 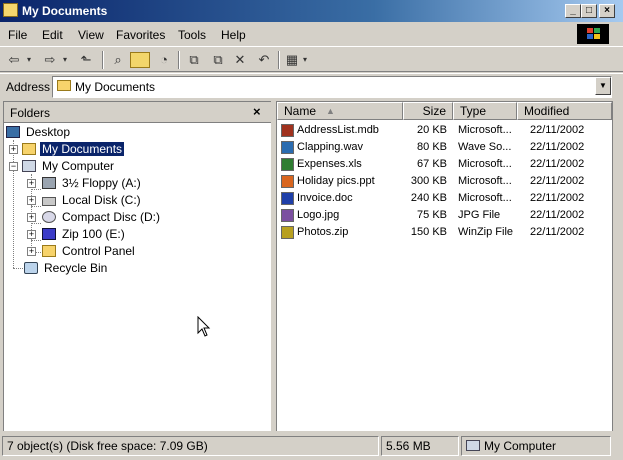 I want to click on expand-my-documents: +, so click(x=13, y=149).